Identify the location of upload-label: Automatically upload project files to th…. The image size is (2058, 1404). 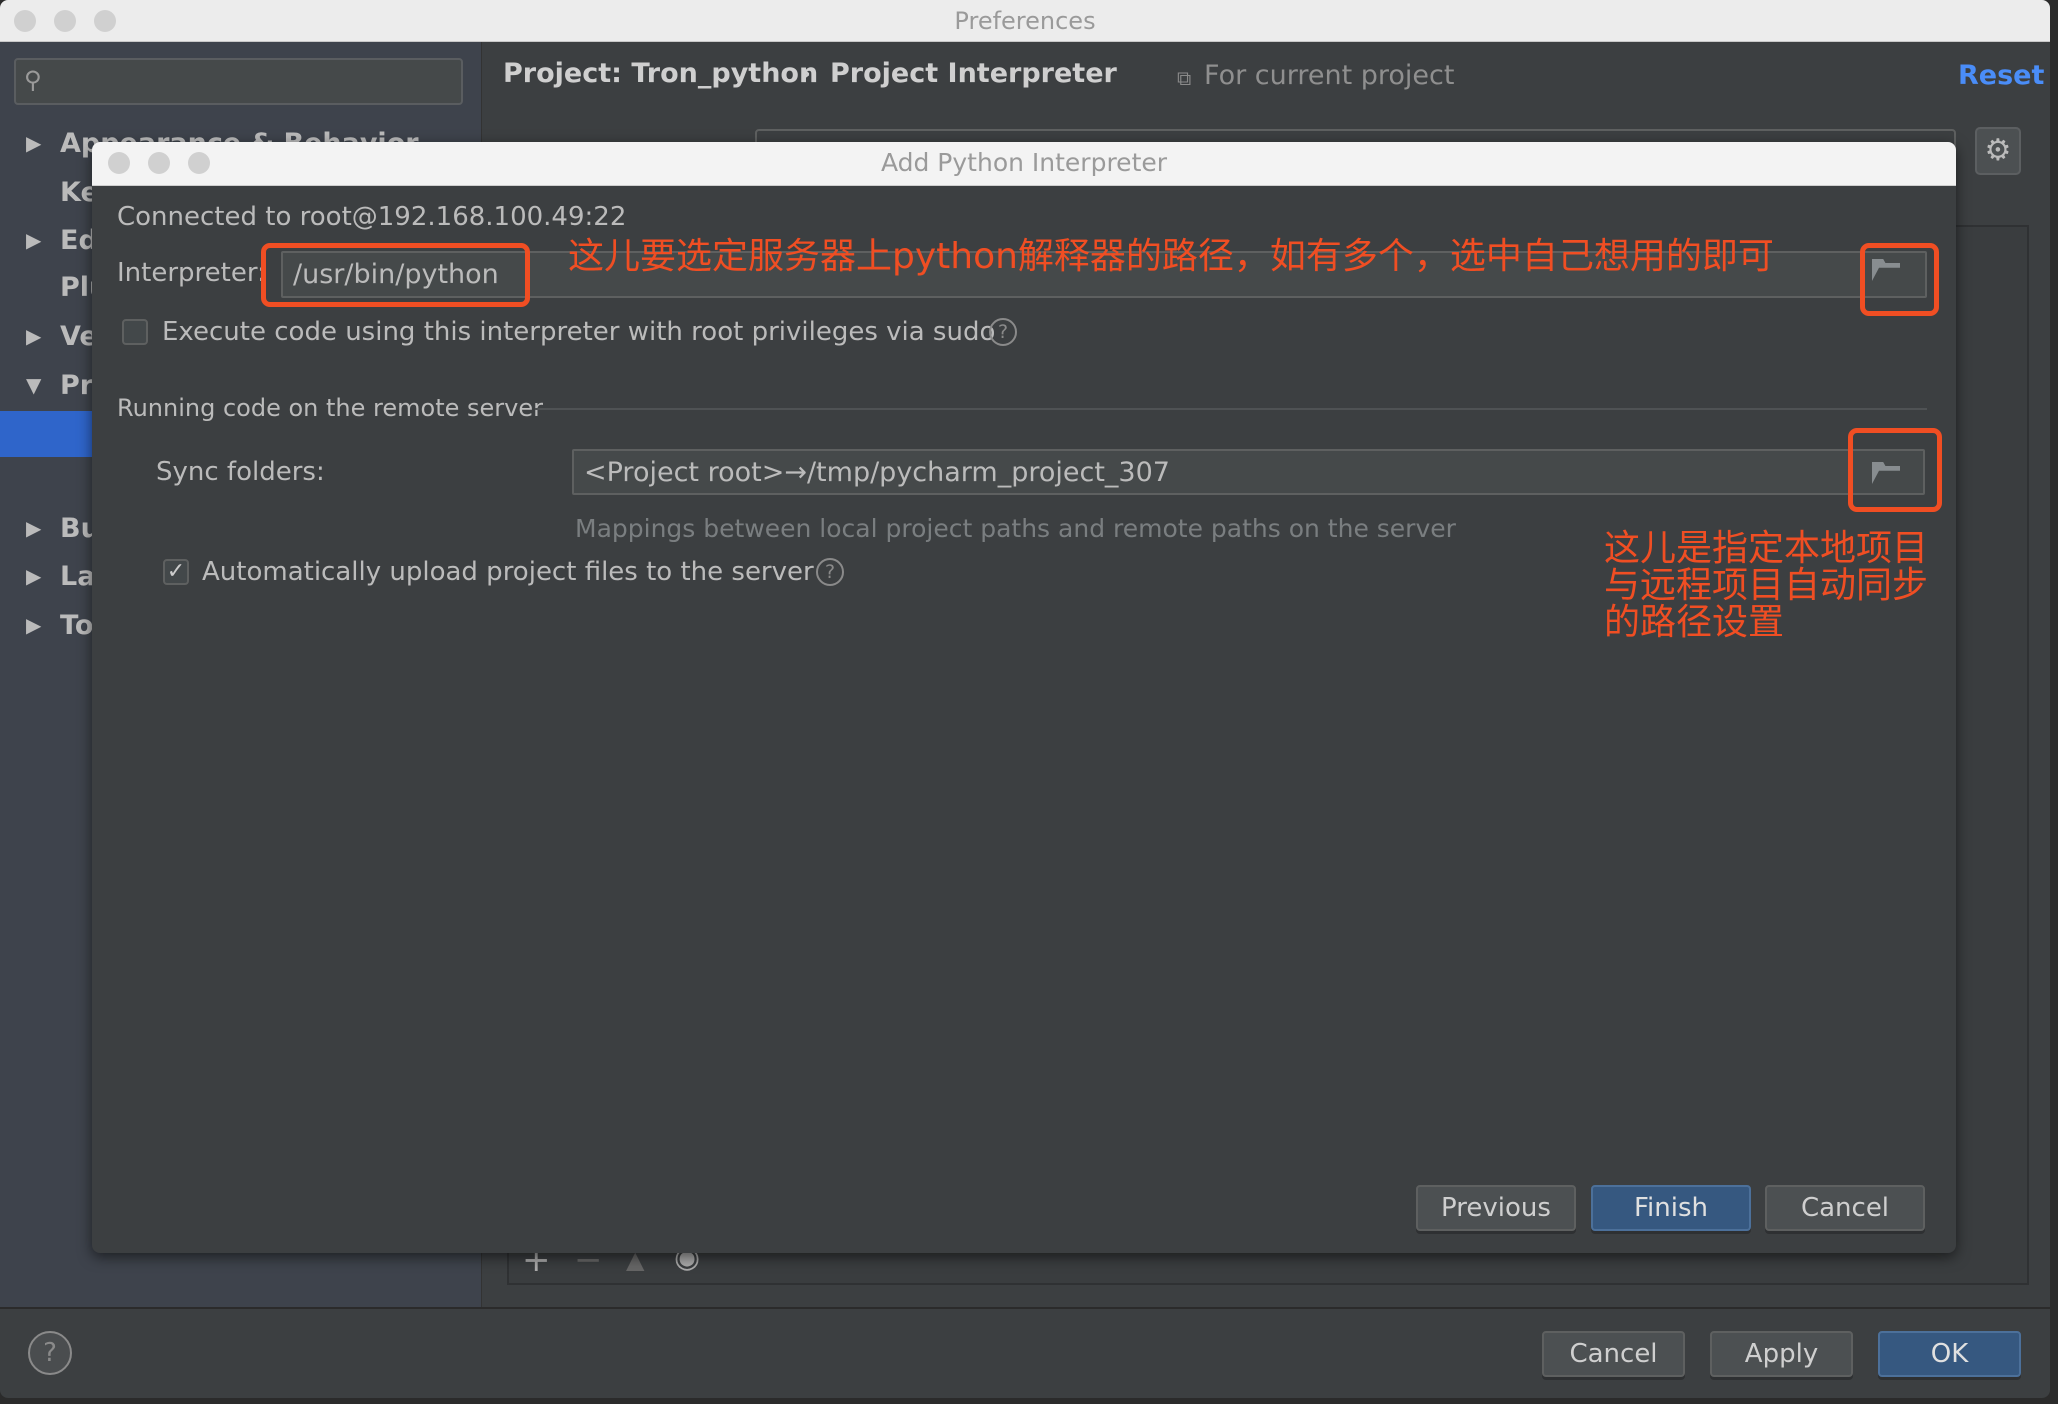
(508, 572).